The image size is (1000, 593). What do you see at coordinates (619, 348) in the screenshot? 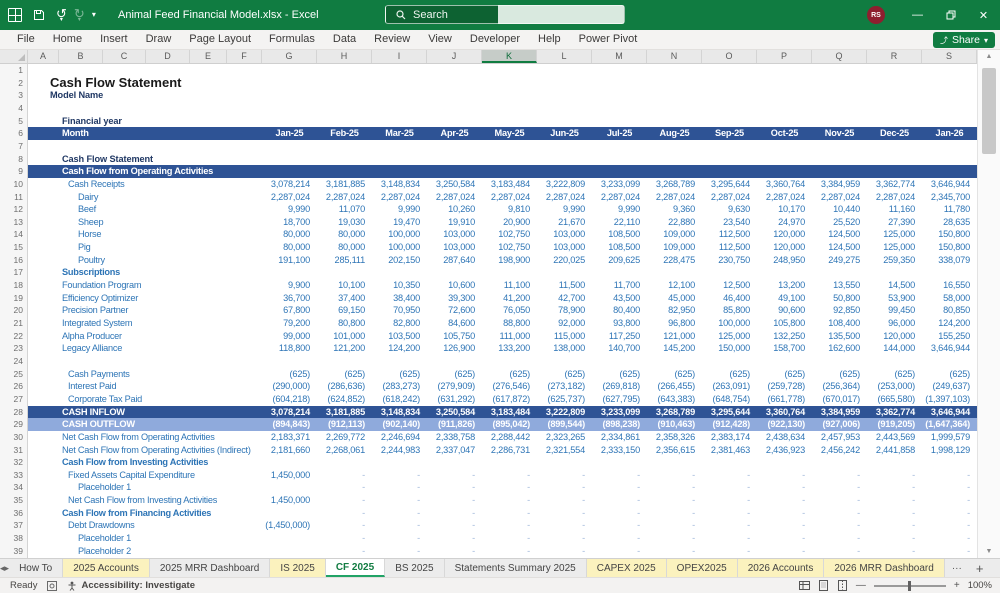
I see `grid-cell: 140,700` at bounding box center [619, 348].